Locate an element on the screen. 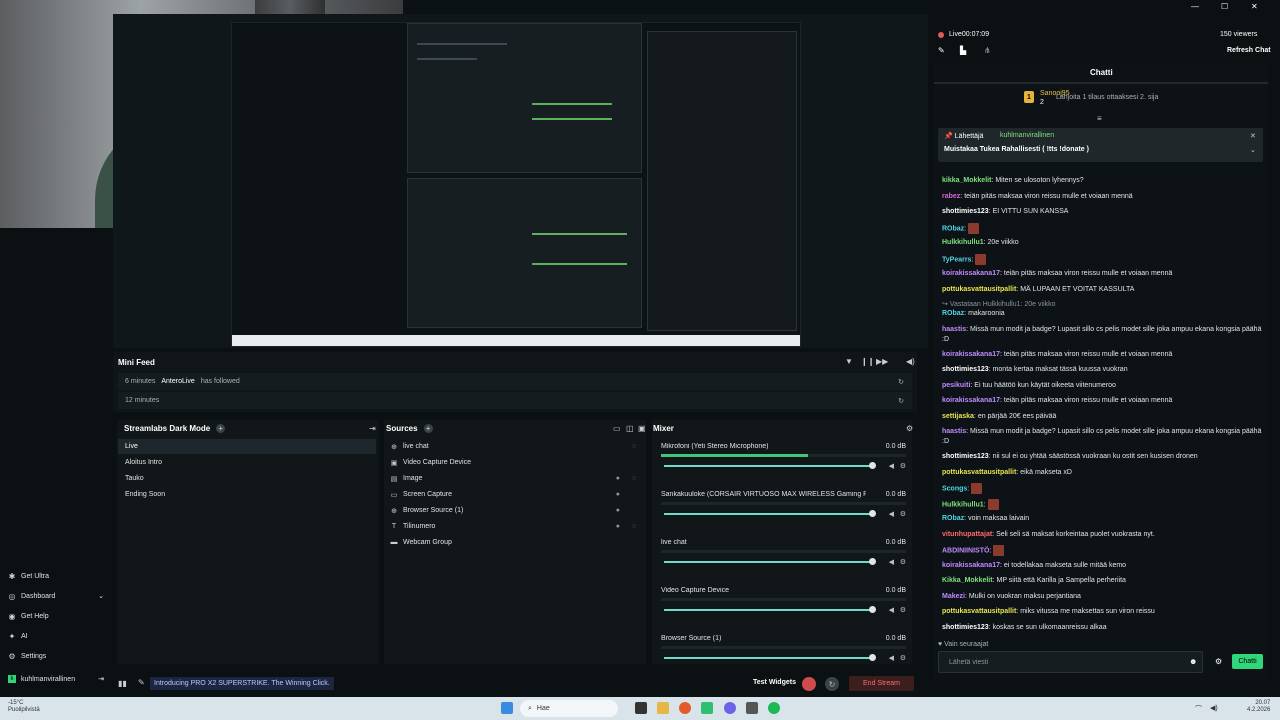 Image resolution: width=1280 pixels, height=720 pixels. source-item: ▭ Screen Capture ● is located at coordinates (515, 494).